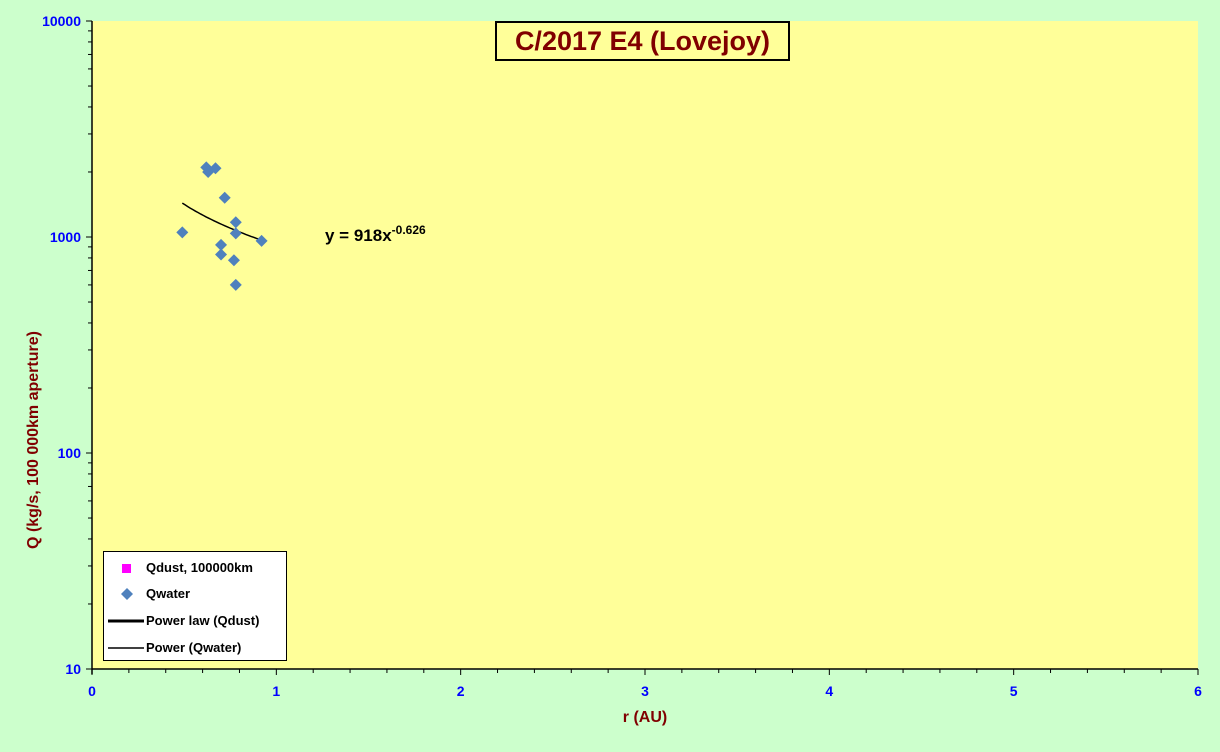  What do you see at coordinates (1014, 691) in the screenshot?
I see `x-tick-label: 5` at bounding box center [1014, 691].